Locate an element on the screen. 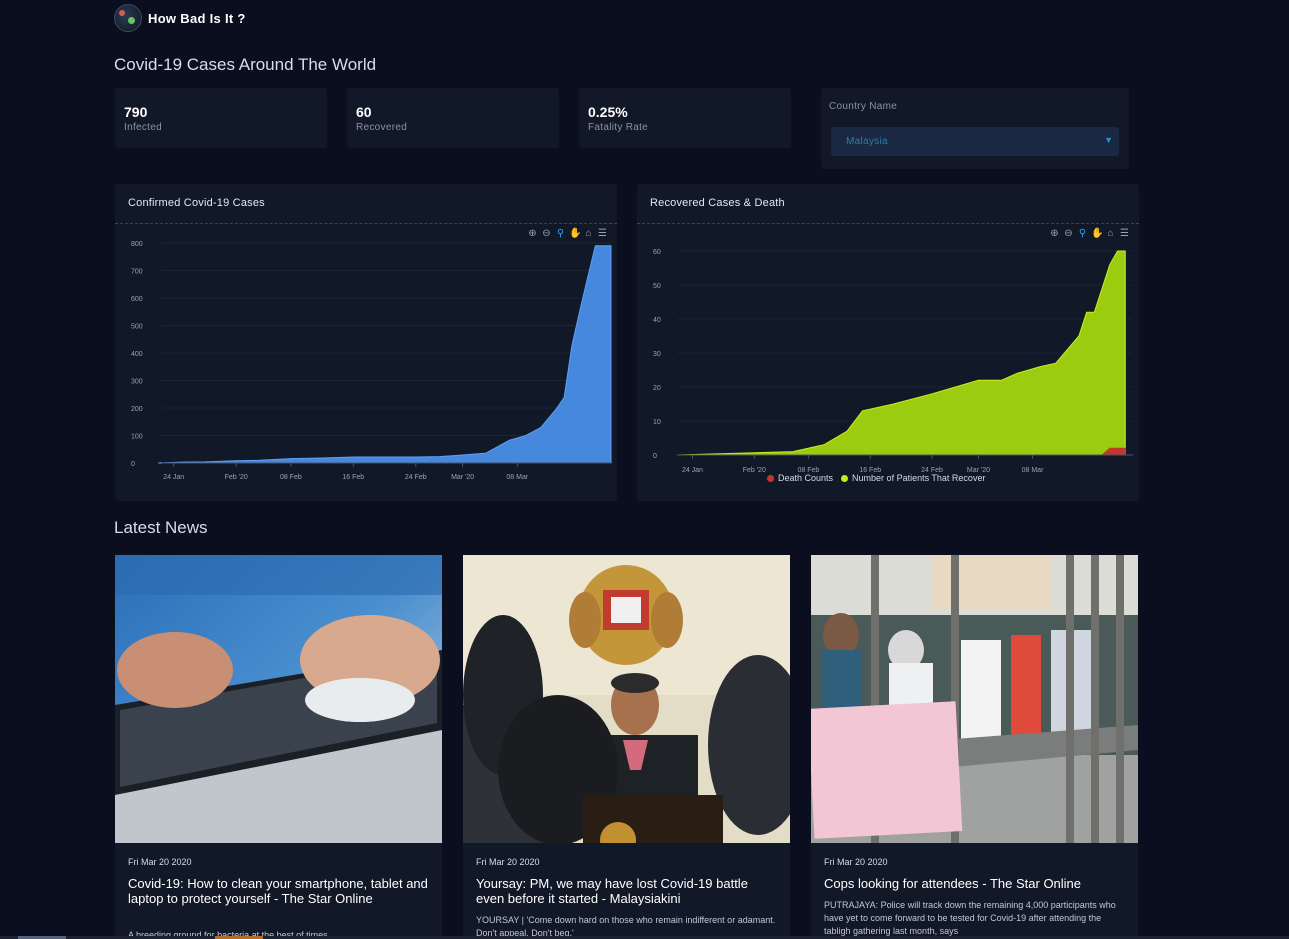 The width and height of the screenshot is (1289, 939). news-image-mosque-gate is located at coordinates (974, 699).